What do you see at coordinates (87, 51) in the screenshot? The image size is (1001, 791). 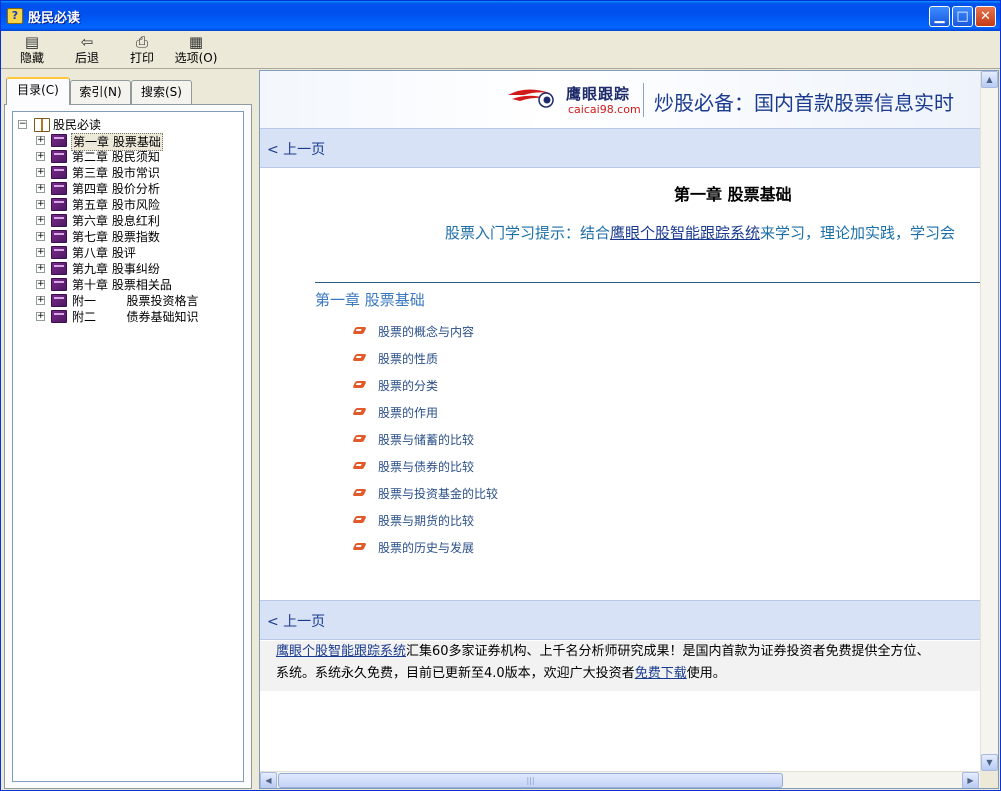 I see `back-button: ⇦ 后退` at bounding box center [87, 51].